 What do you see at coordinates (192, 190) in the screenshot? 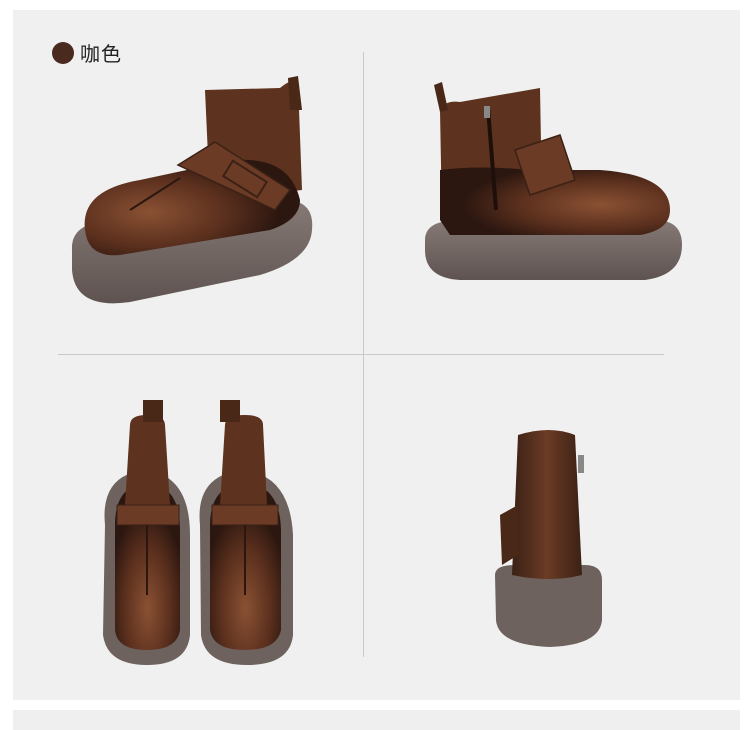
I see `boot-side-left-image` at bounding box center [192, 190].